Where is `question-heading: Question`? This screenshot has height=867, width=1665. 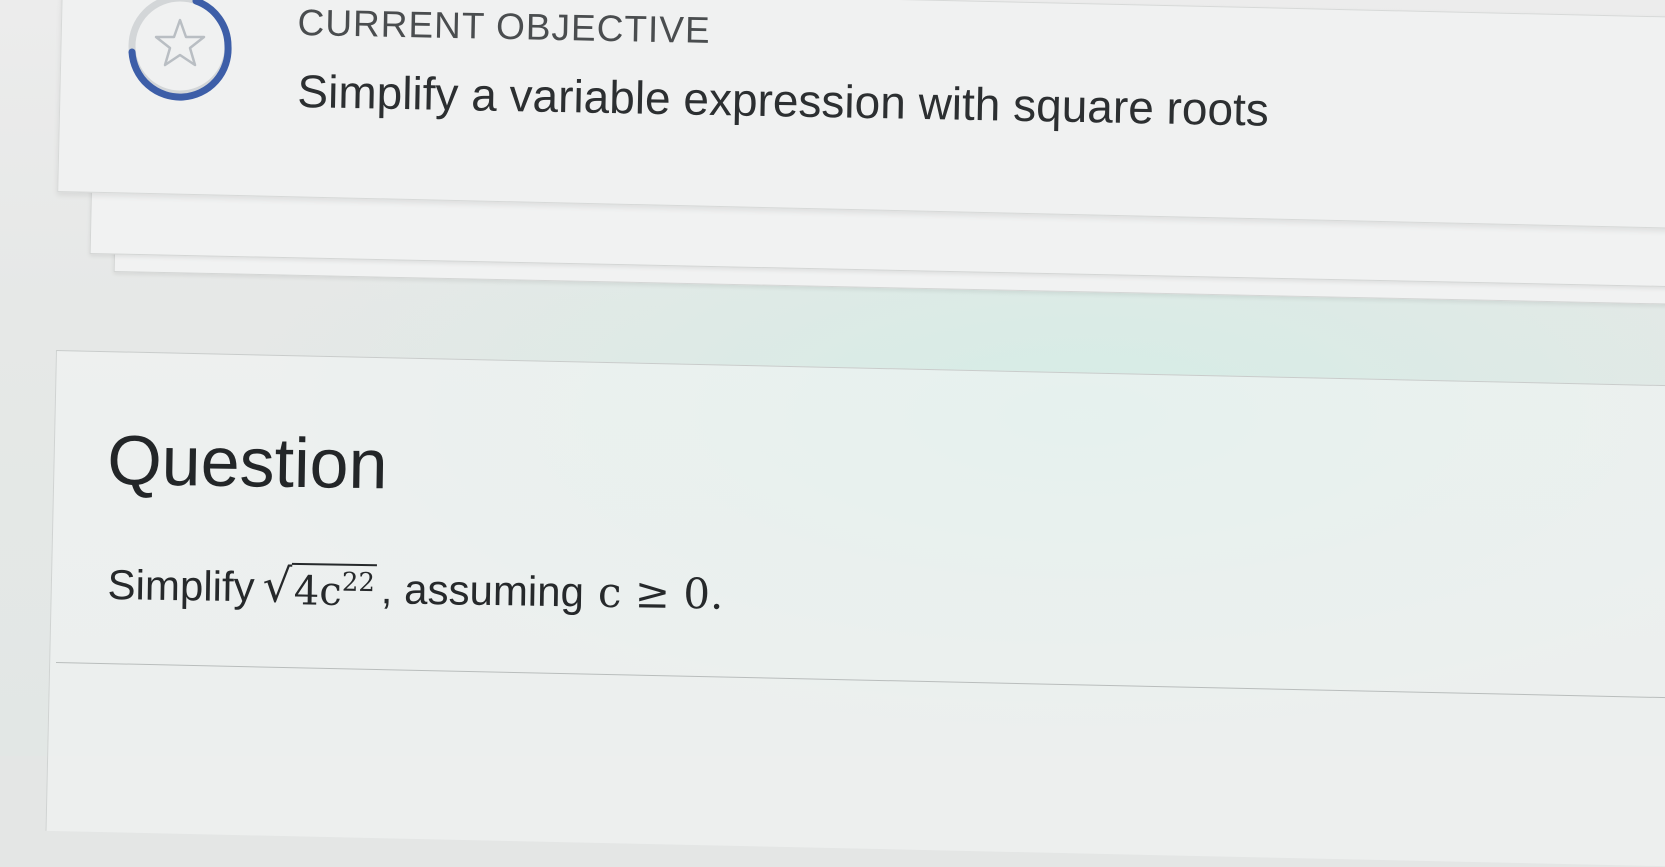 question-heading: Question is located at coordinates (247, 462).